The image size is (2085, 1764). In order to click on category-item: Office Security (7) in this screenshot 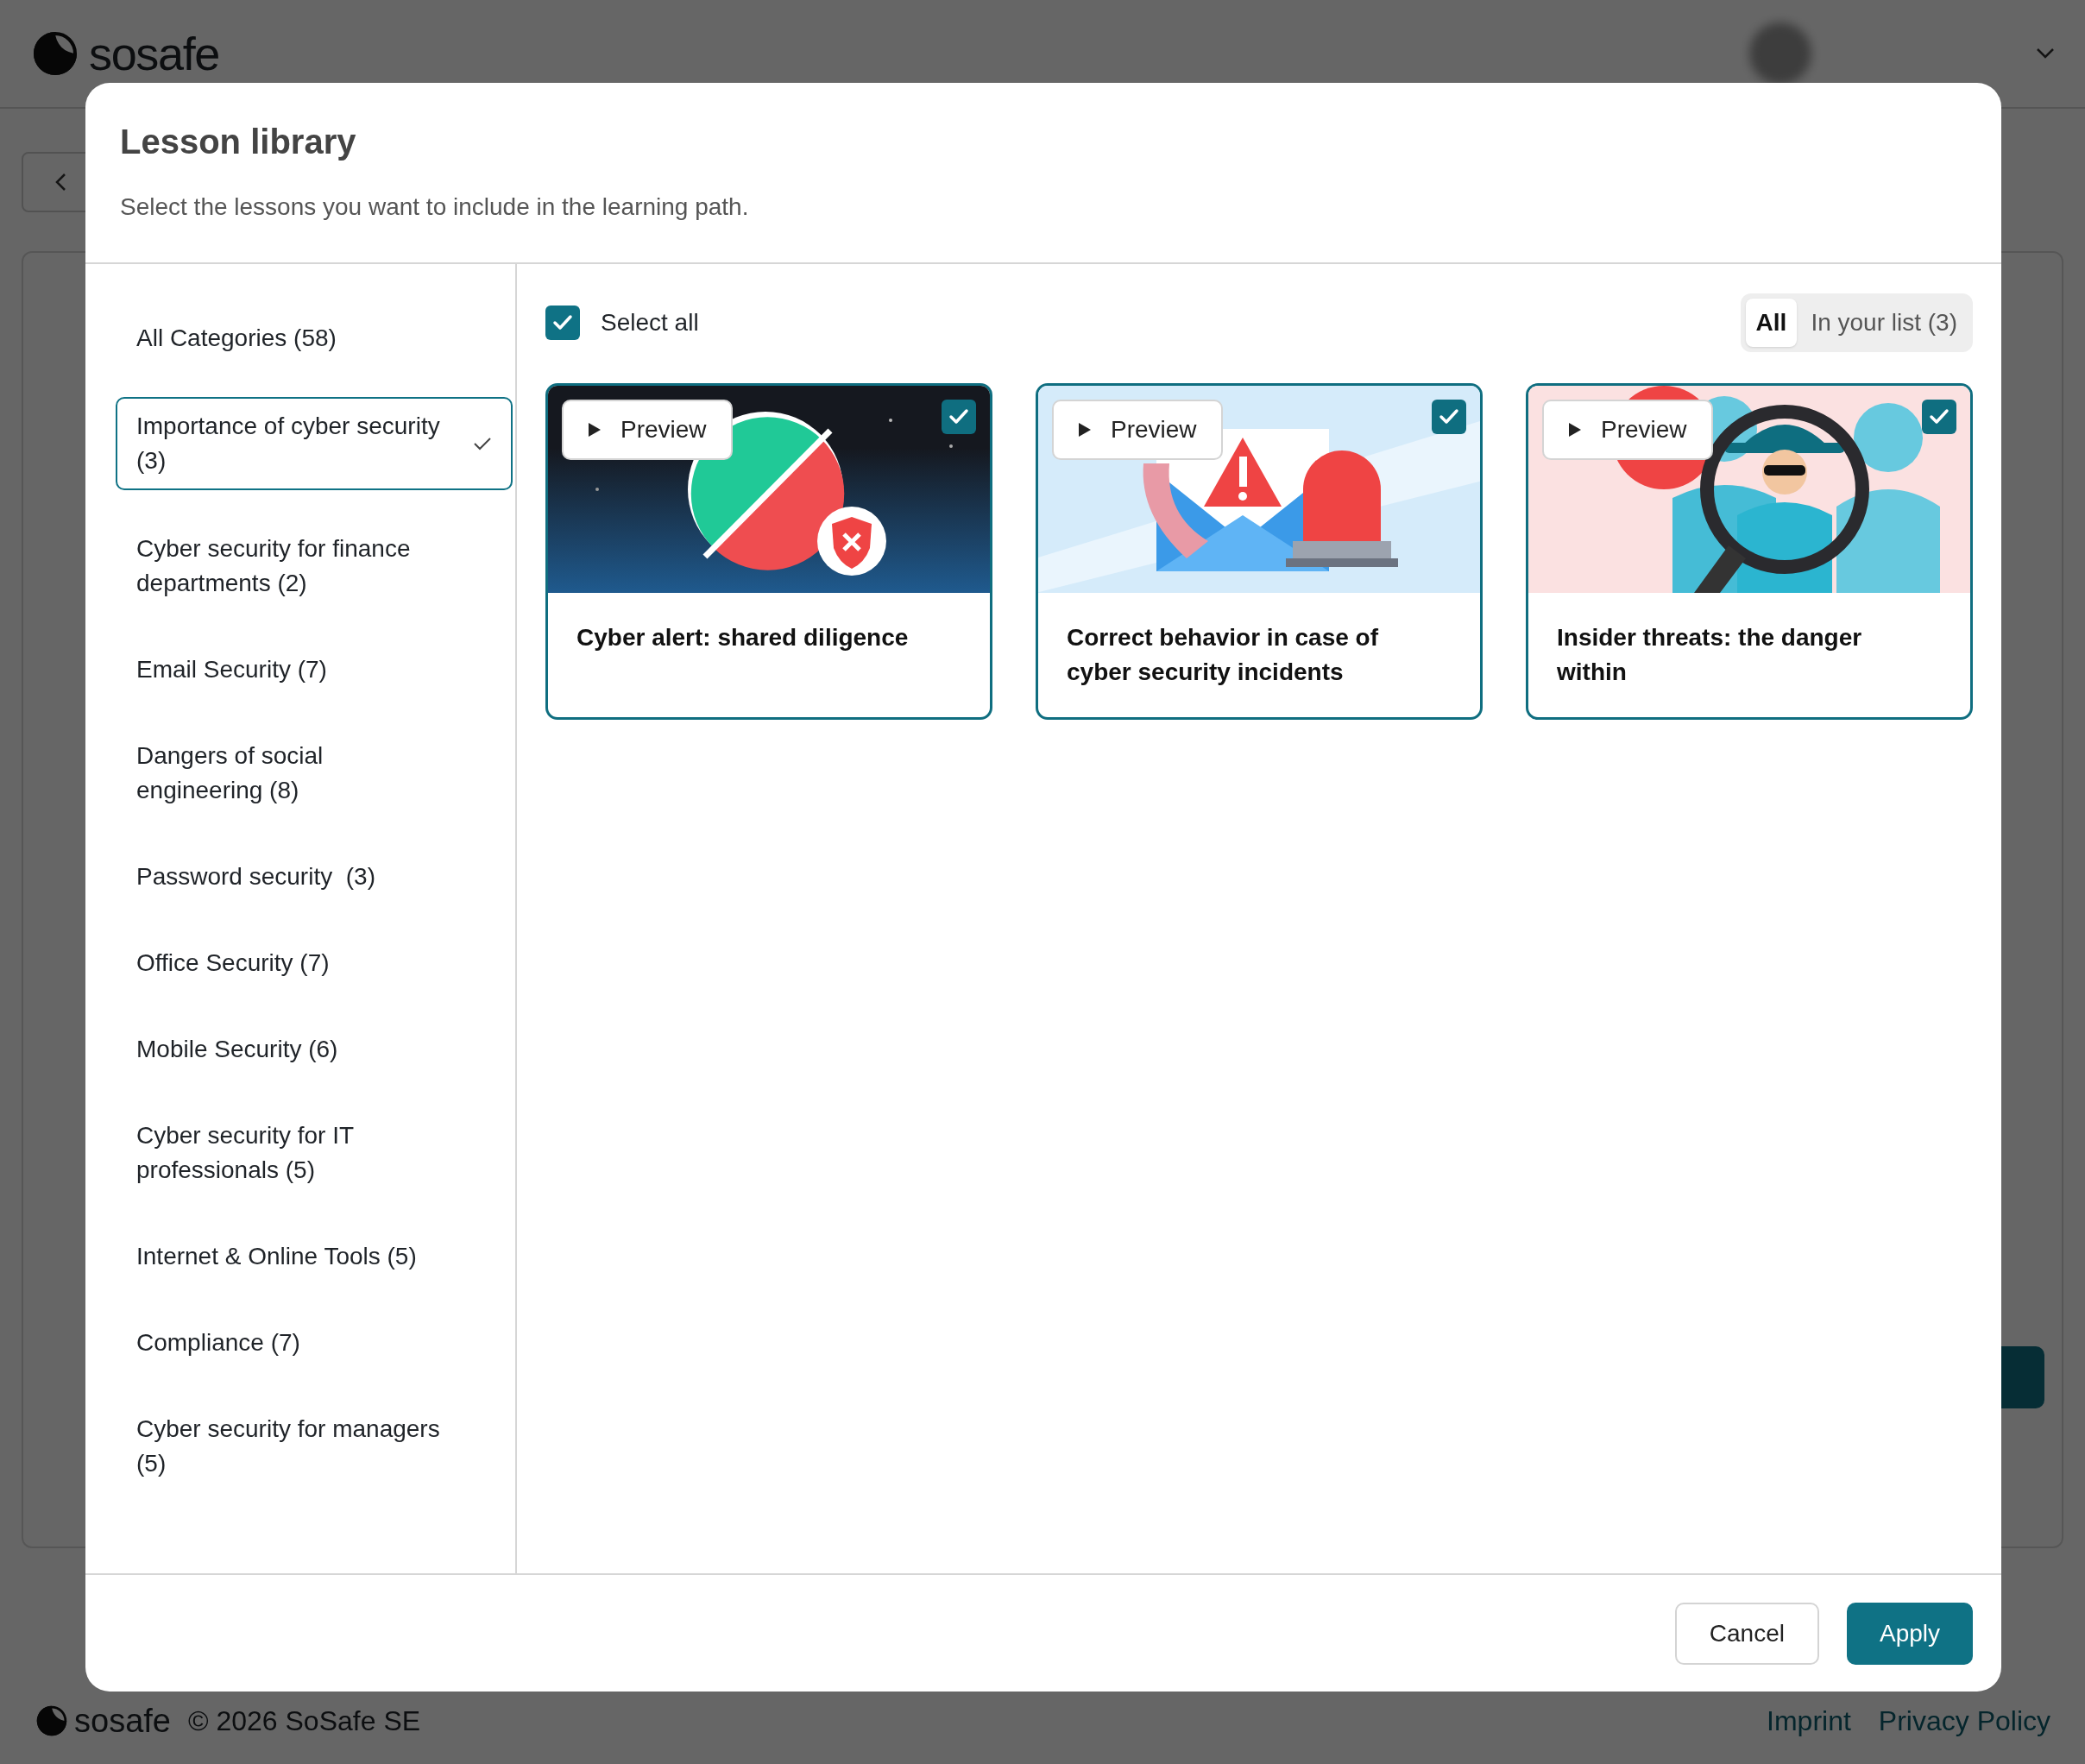, I will do `click(314, 963)`.